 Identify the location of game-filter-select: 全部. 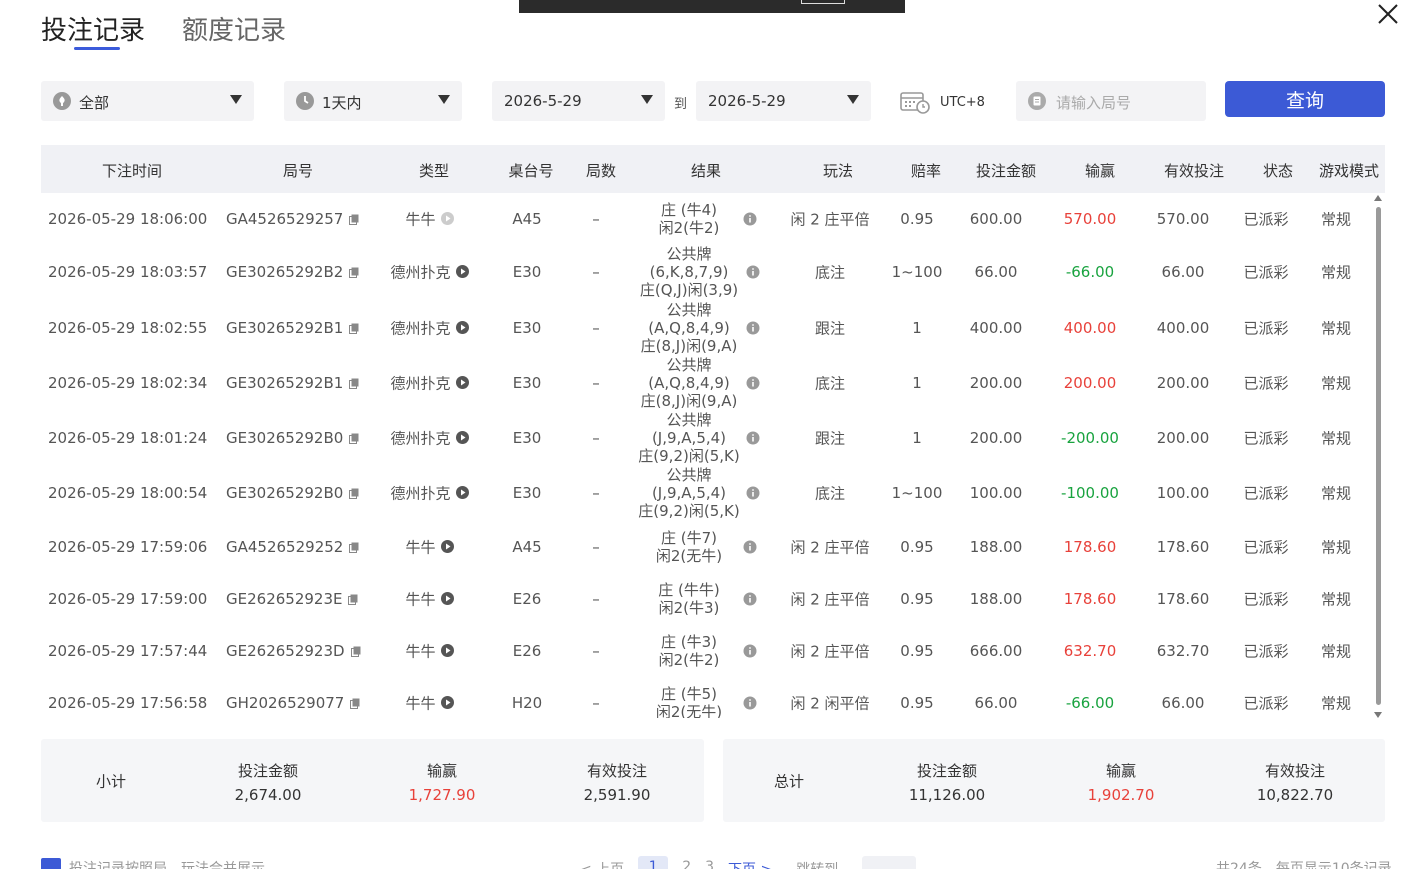
(147, 101).